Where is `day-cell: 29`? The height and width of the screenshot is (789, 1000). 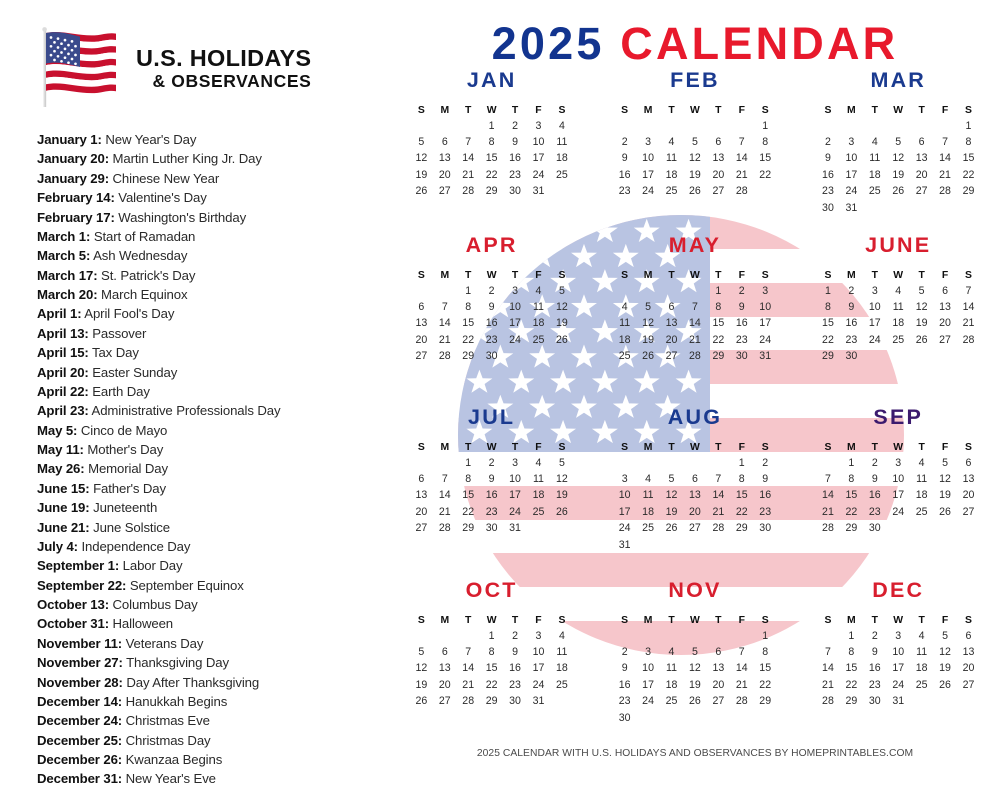
day-cell: 29 is located at coordinates (491, 701).